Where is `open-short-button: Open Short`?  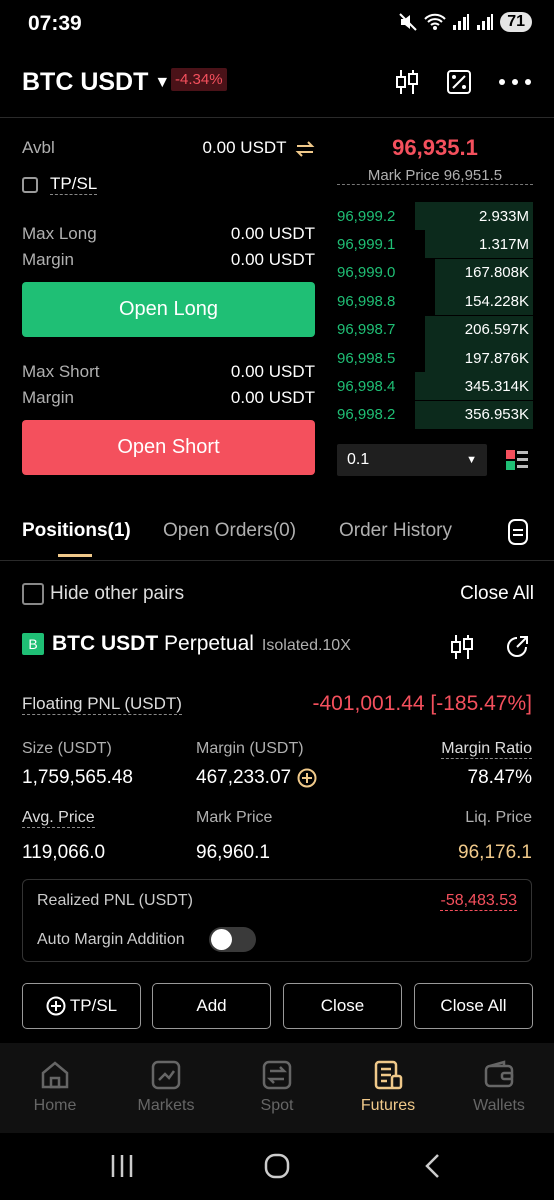
open-short-button: Open Short is located at coordinates (168, 447).